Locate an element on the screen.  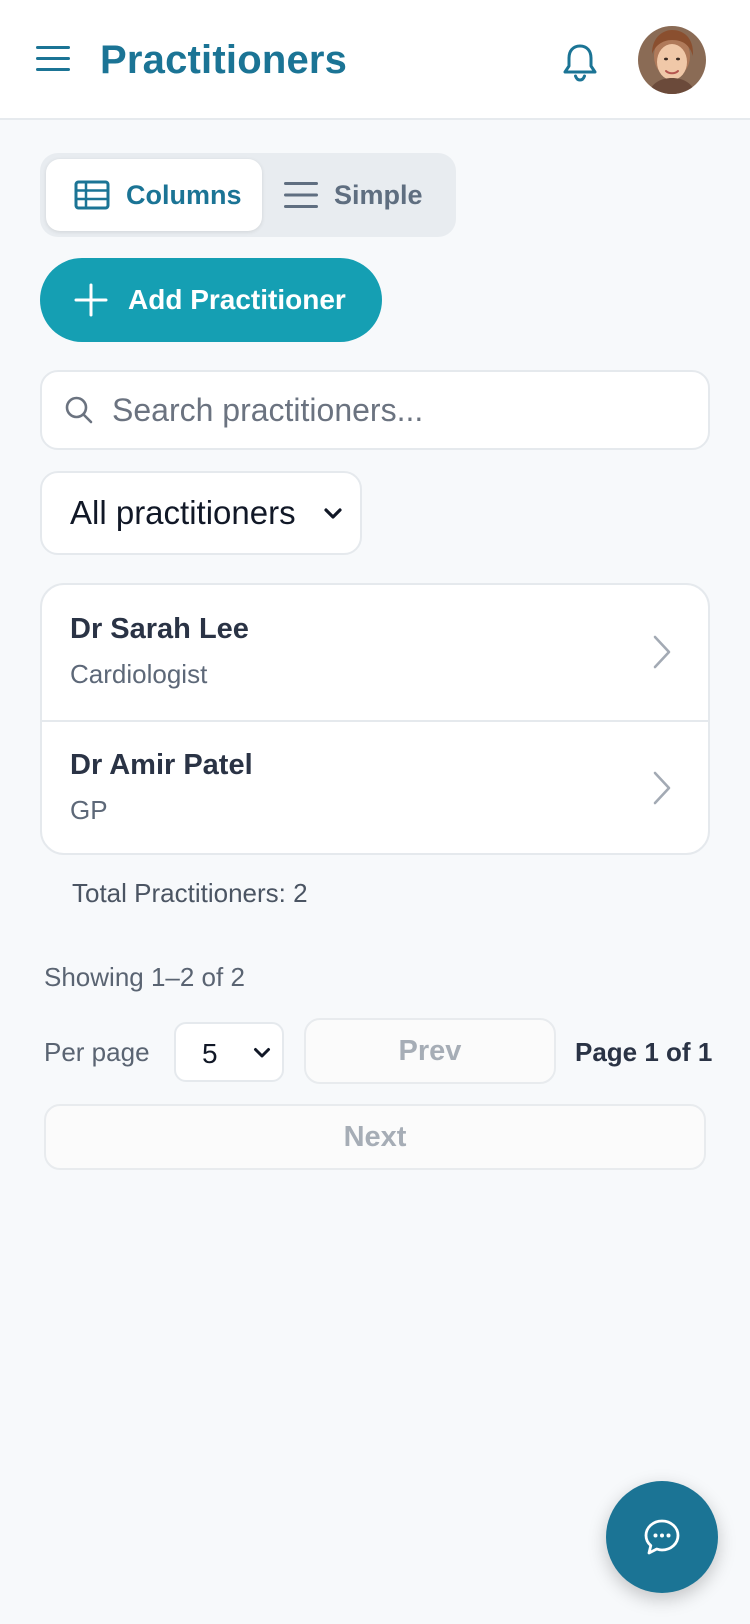
page-title: Practitioners is located at coordinates (224, 60).